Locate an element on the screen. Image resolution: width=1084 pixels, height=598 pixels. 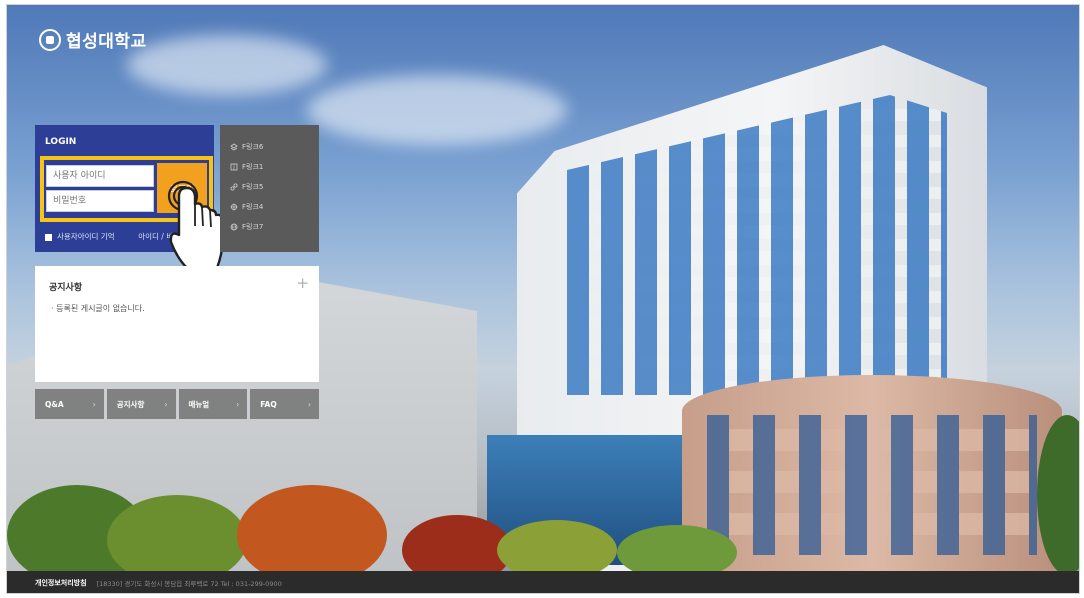
tree is located at coordinates (312, 535).